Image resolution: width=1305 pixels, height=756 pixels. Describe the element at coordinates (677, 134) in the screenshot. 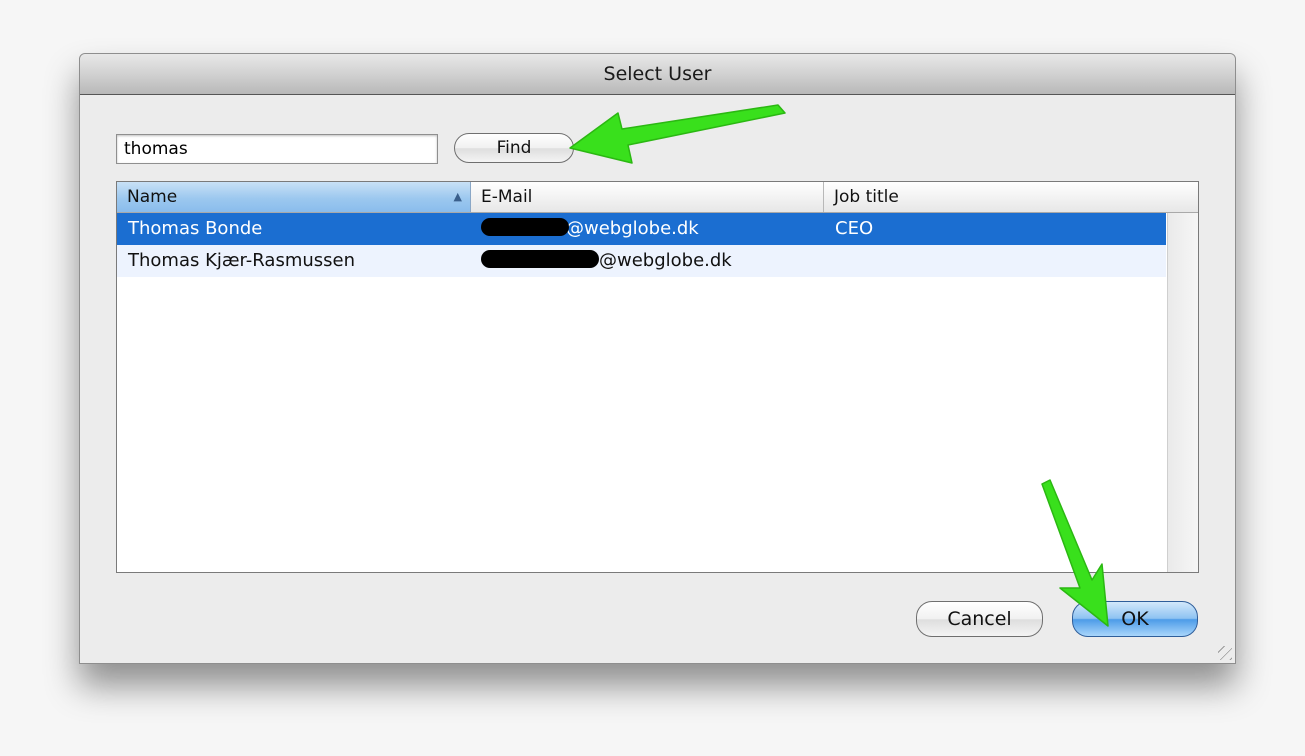

I see `arrow-to-find-icon` at that location.